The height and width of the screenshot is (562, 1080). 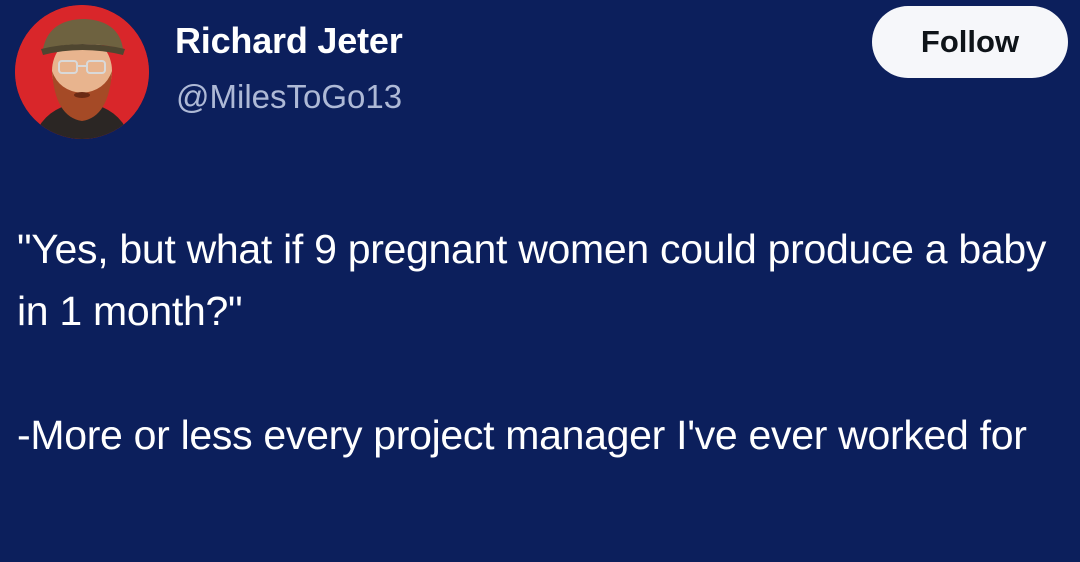 I want to click on avatar-portrait-icon, so click(x=82, y=72).